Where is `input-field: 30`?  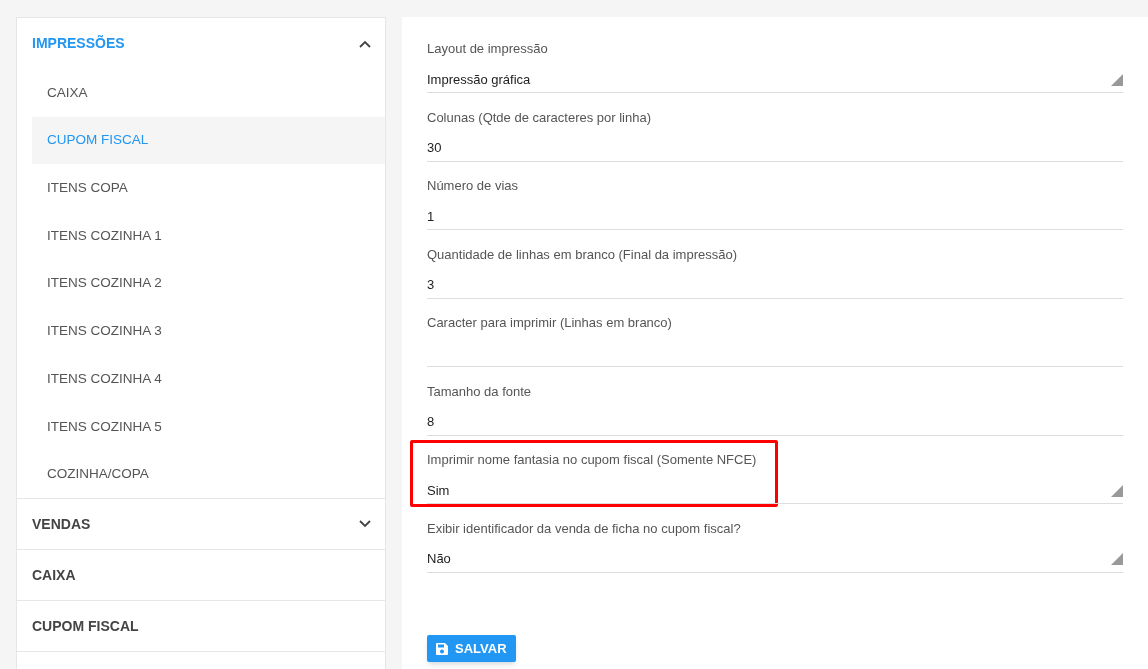 input-field: 30 is located at coordinates (775, 148).